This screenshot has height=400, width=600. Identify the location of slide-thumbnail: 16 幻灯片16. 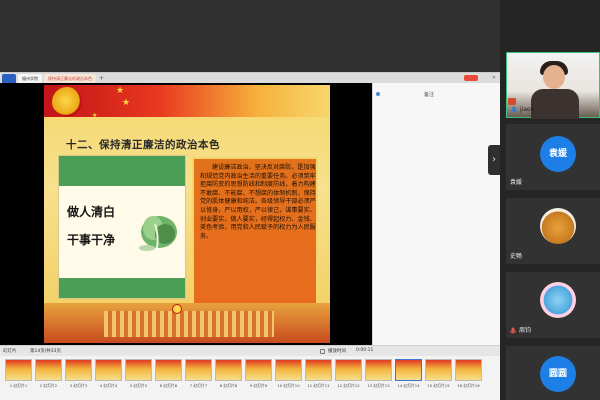
(468, 379).